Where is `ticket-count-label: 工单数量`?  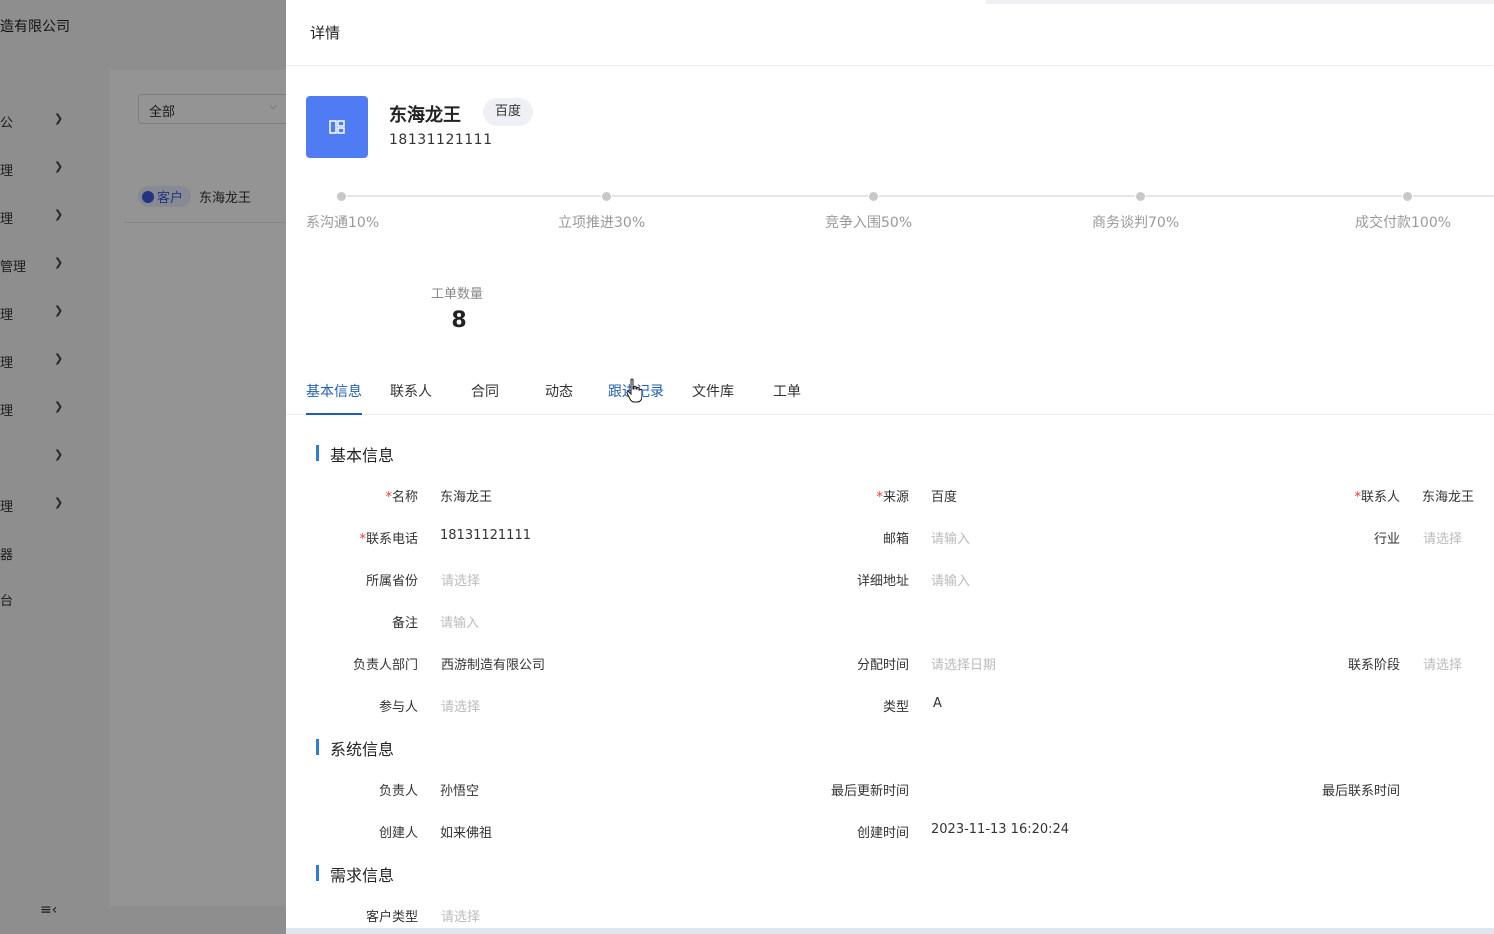
ticket-count-label: 工单数量 is located at coordinates (457, 294).